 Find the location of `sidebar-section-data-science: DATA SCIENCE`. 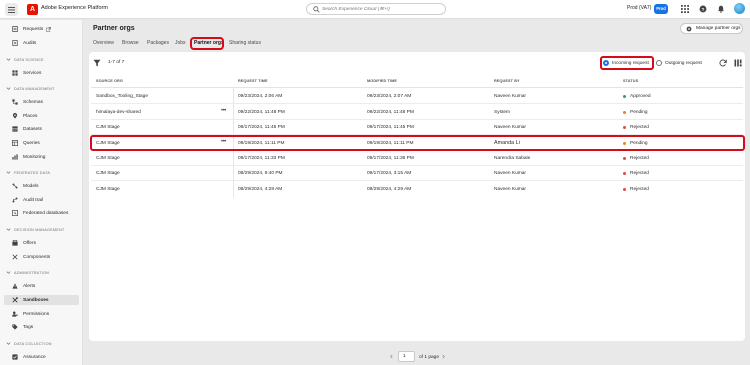

sidebar-section-data-science: DATA SCIENCE is located at coordinates (25, 59).